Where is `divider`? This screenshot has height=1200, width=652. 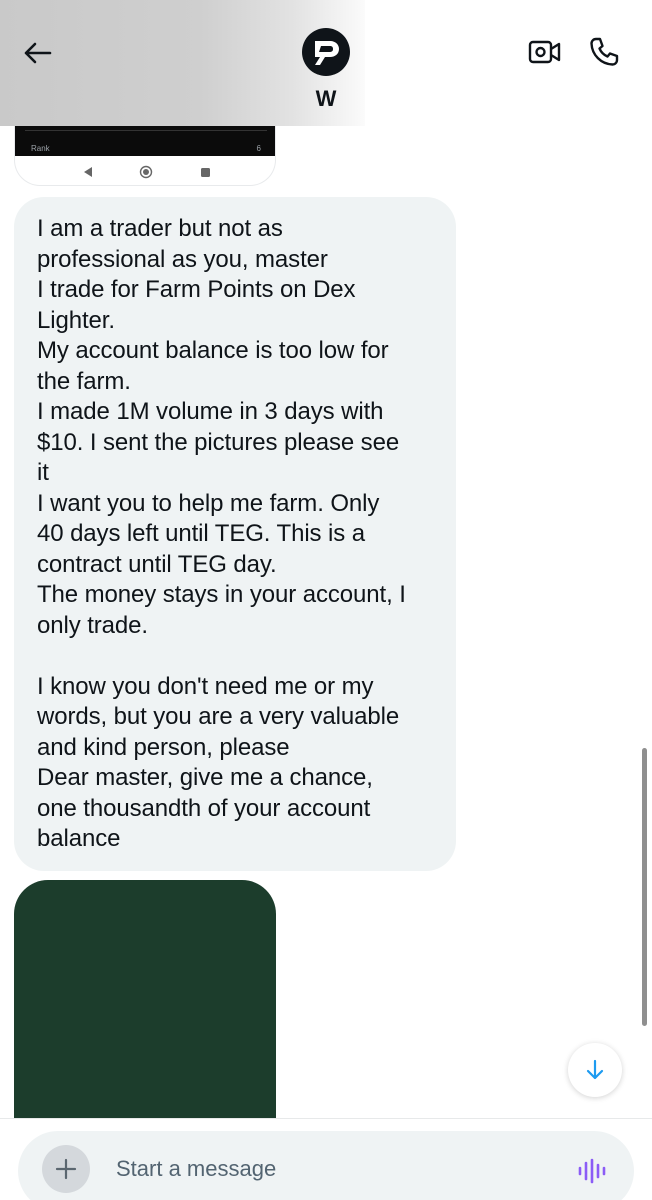
divider is located at coordinates (146, 130).